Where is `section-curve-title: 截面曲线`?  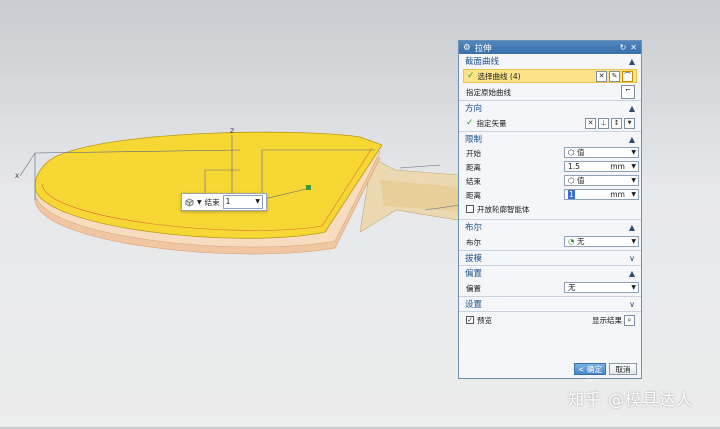
section-curve-title: 截面曲线 is located at coordinates (482, 62).